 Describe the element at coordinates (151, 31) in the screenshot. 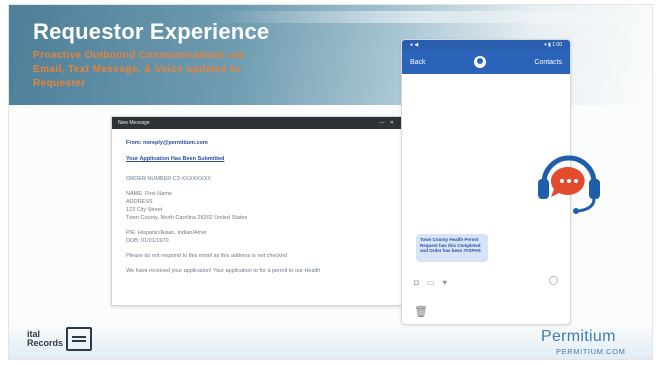

I see `slide-title: Requestor Experience` at that location.